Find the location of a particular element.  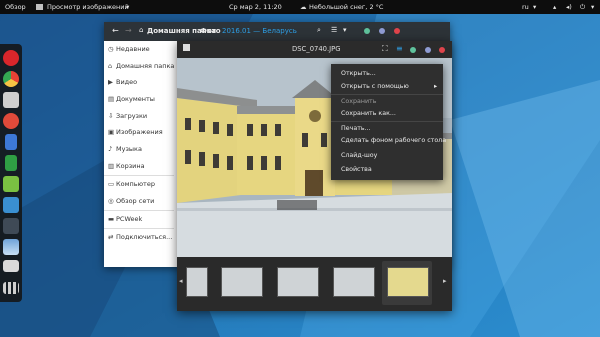

image-viewer-icon is located at coordinates (11, 247).